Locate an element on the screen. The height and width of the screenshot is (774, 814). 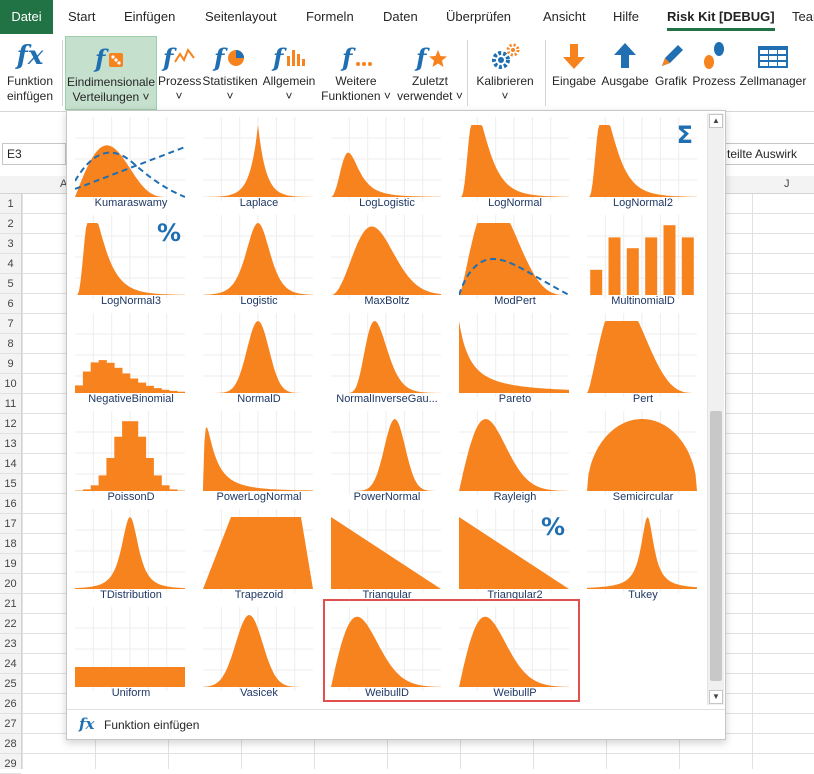
row-header: 4 is located at coordinates (10, 264).